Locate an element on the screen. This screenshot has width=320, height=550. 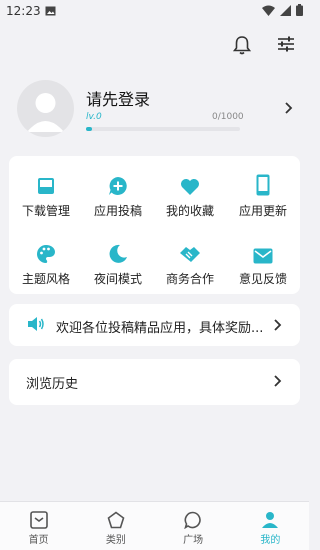
nav-label: 我的 is located at coordinates (270, 540).